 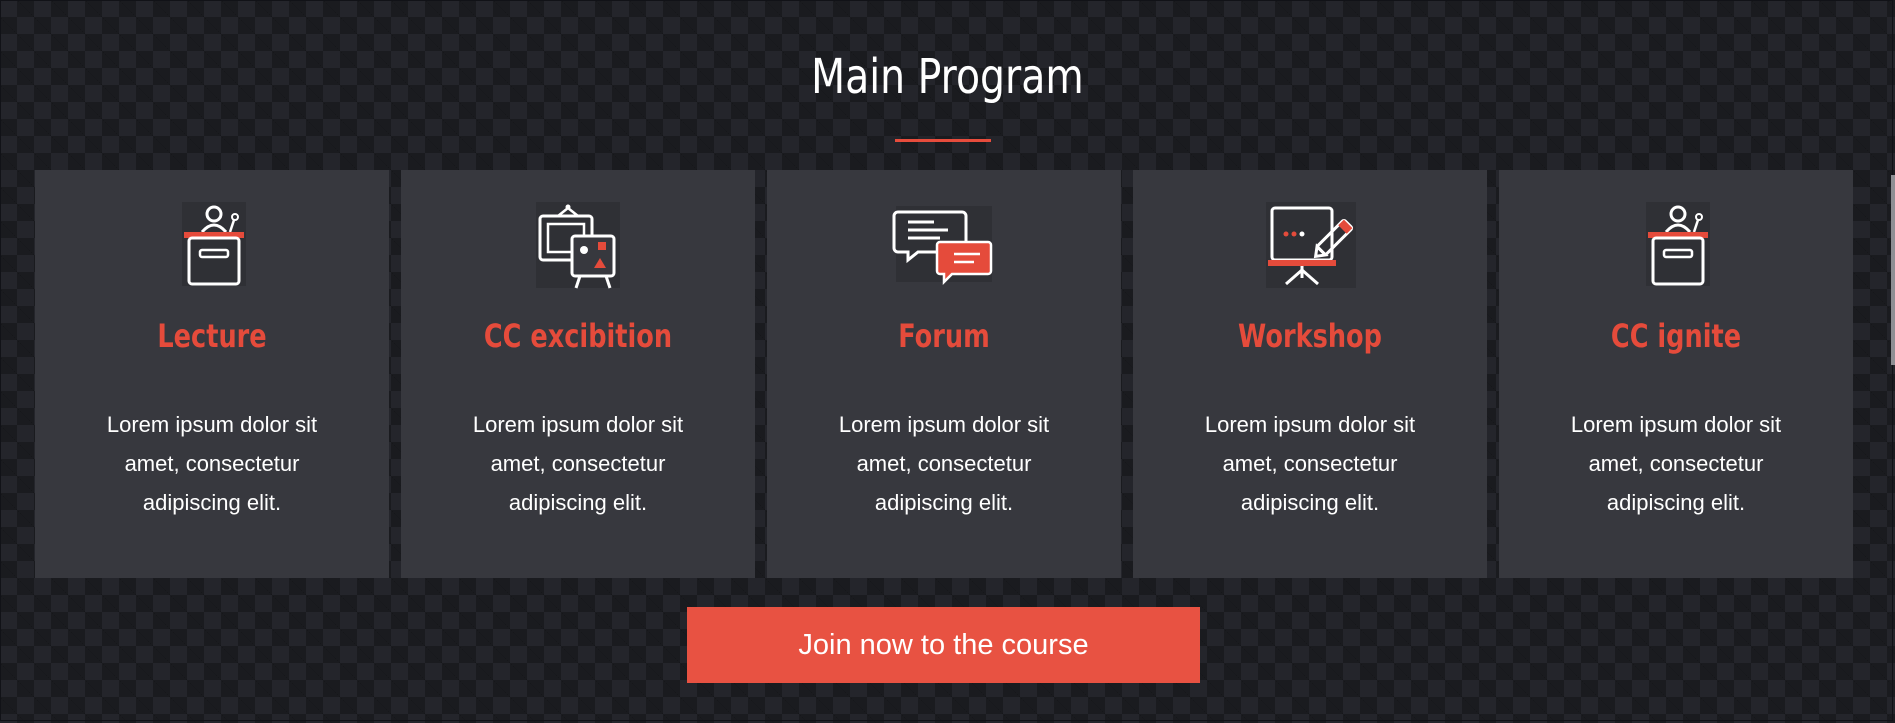 What do you see at coordinates (943, 140) in the screenshot?
I see `title-divider` at bounding box center [943, 140].